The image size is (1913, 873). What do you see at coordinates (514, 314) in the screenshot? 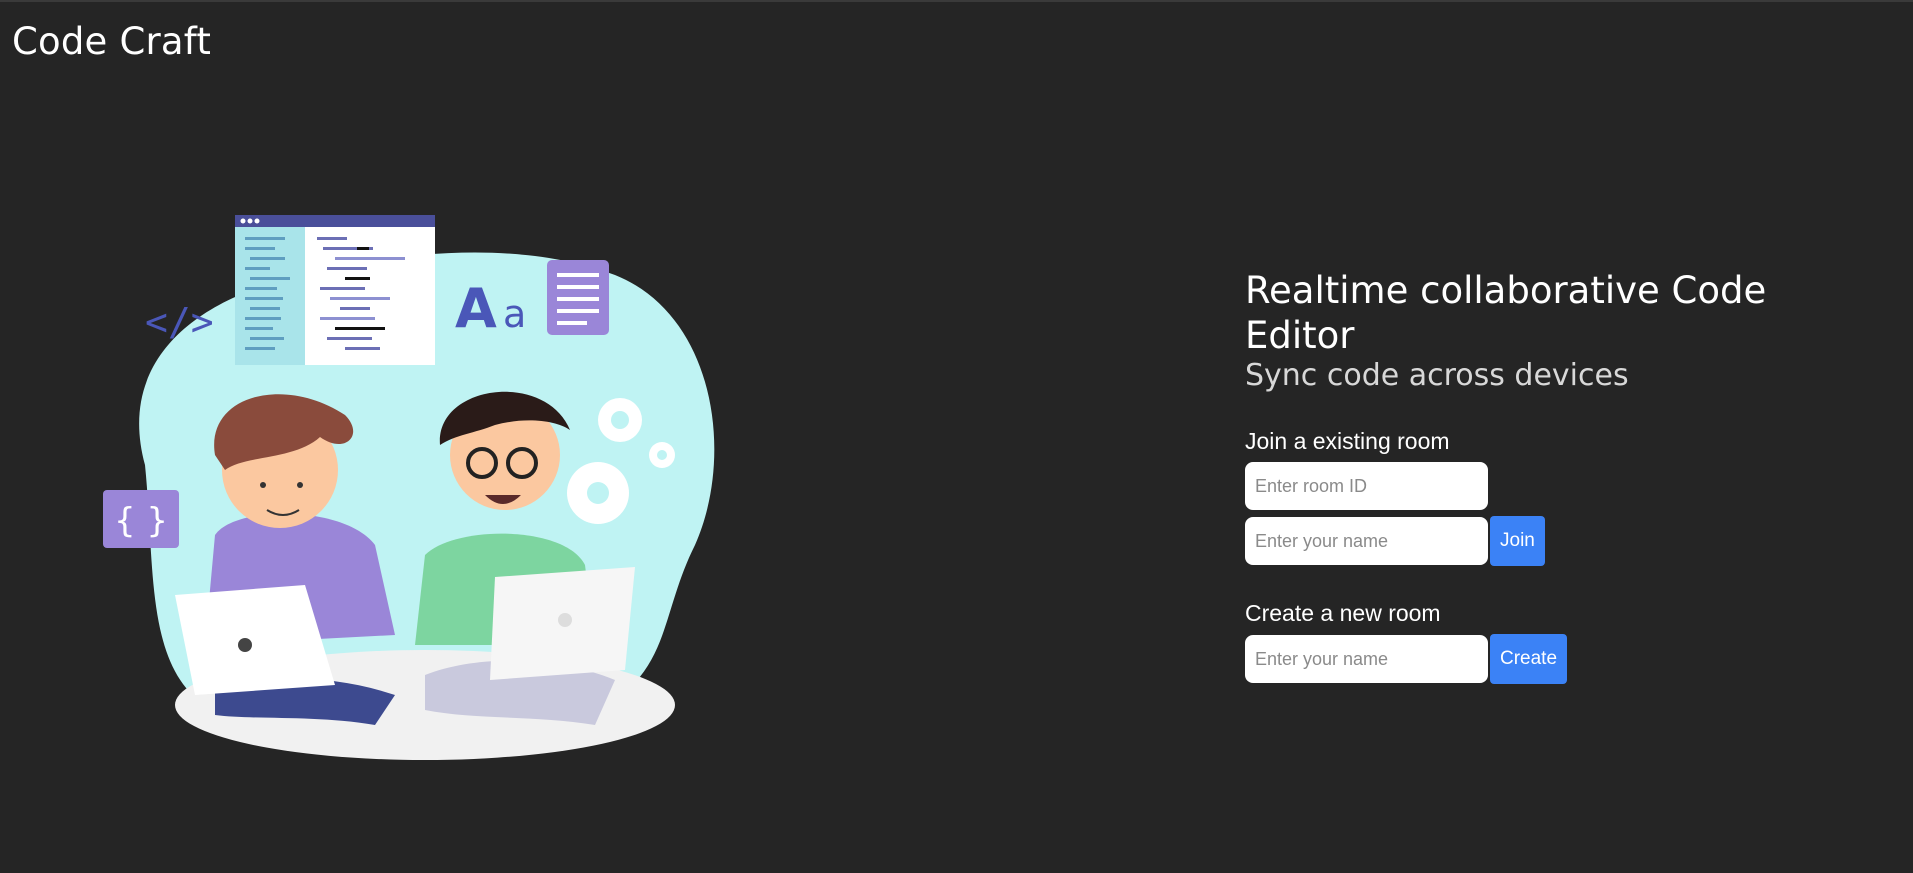
I see `svg-text: a` at bounding box center [514, 314].